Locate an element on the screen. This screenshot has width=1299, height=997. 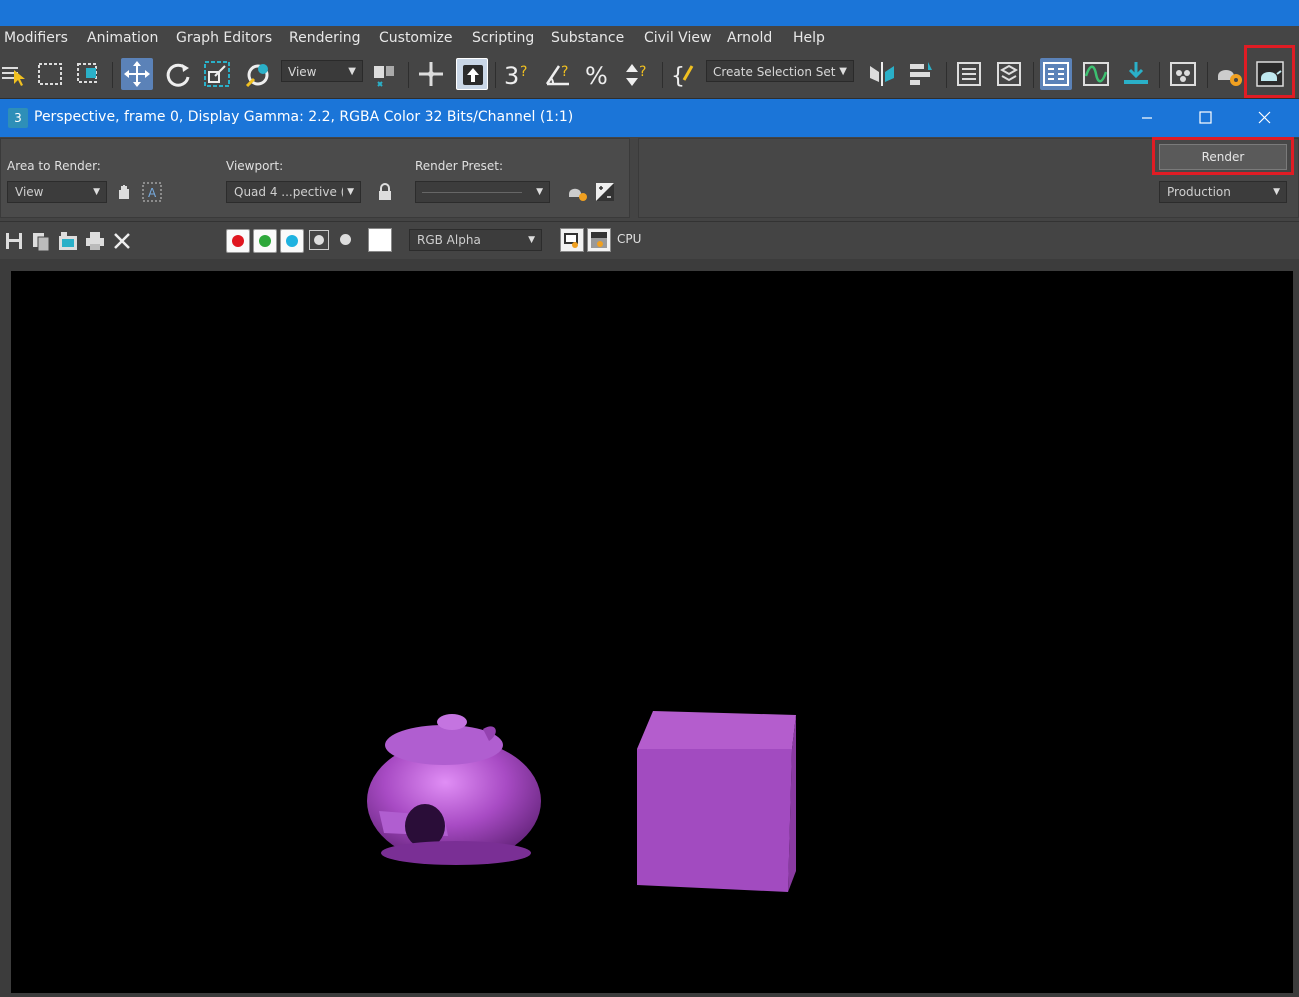
highlight-rendered-frame-window is located at coordinates (1269, 71).